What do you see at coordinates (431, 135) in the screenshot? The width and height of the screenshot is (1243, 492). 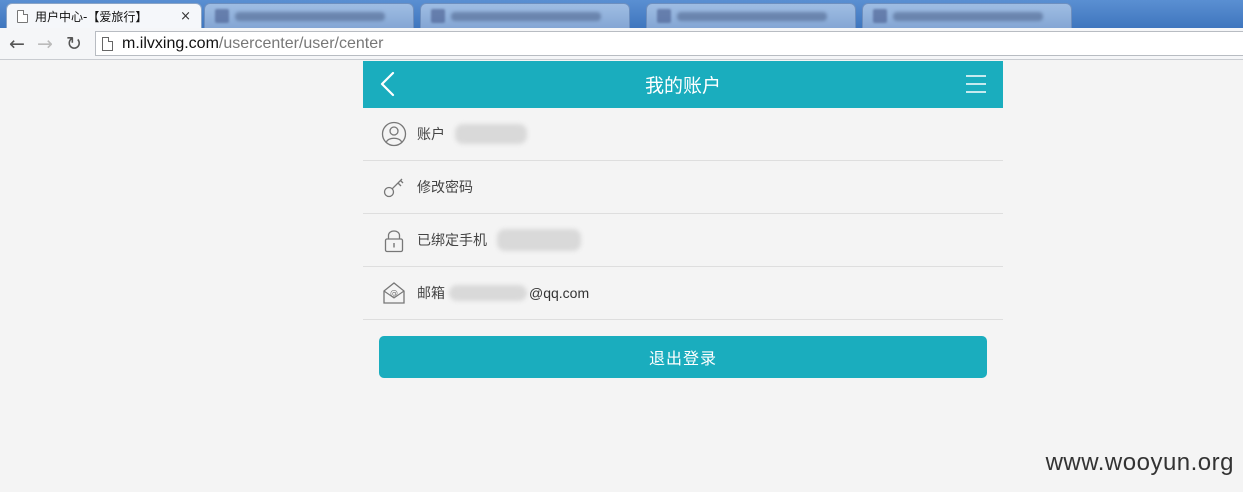 I see `account-label: 账户` at bounding box center [431, 135].